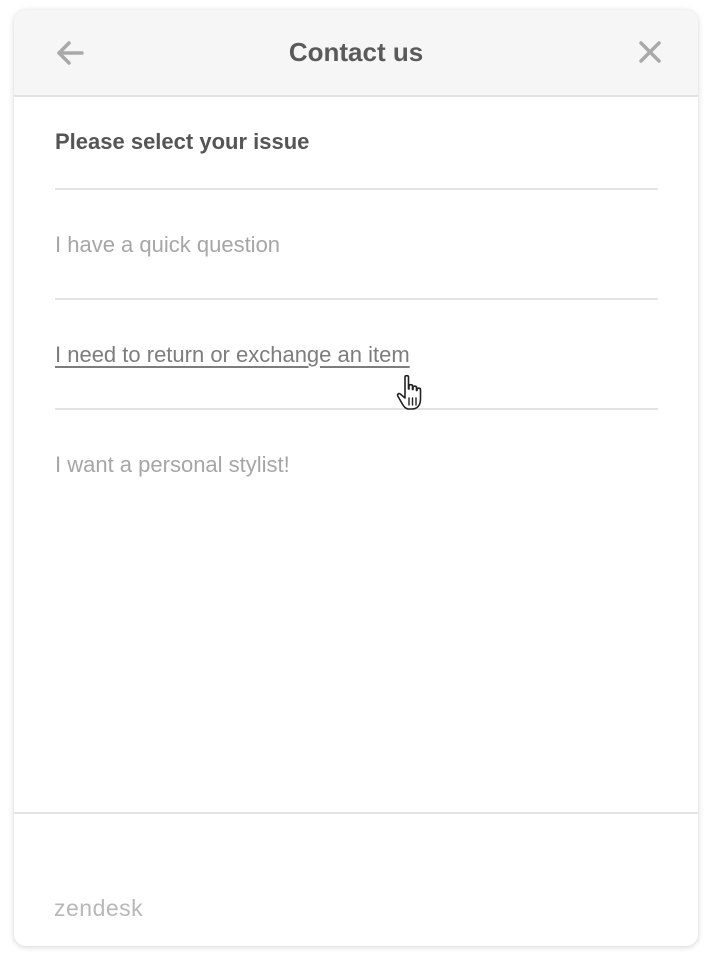 The image size is (711, 965). What do you see at coordinates (356, 813) in the screenshot?
I see `footer-divider` at bounding box center [356, 813].